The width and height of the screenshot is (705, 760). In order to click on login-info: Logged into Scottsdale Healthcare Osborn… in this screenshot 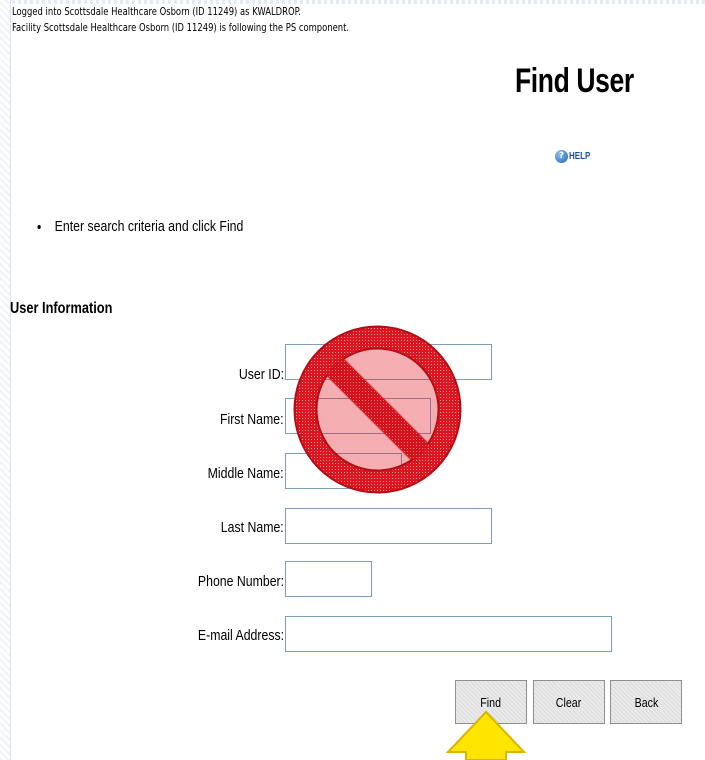, I will do `click(180, 20)`.